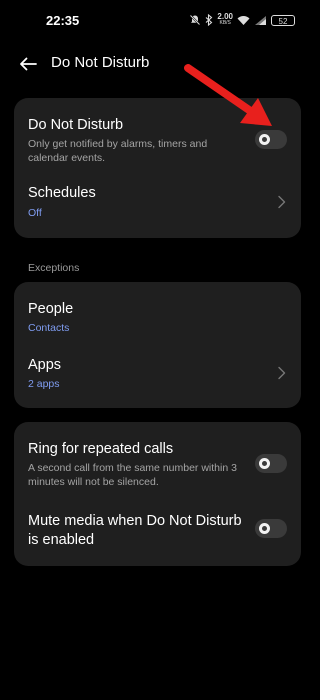 The height and width of the screenshot is (700, 320). Describe the element at coordinates (157, 20) in the screenshot. I see `status-bar: 22:35 2.00 KB/S 52` at that location.